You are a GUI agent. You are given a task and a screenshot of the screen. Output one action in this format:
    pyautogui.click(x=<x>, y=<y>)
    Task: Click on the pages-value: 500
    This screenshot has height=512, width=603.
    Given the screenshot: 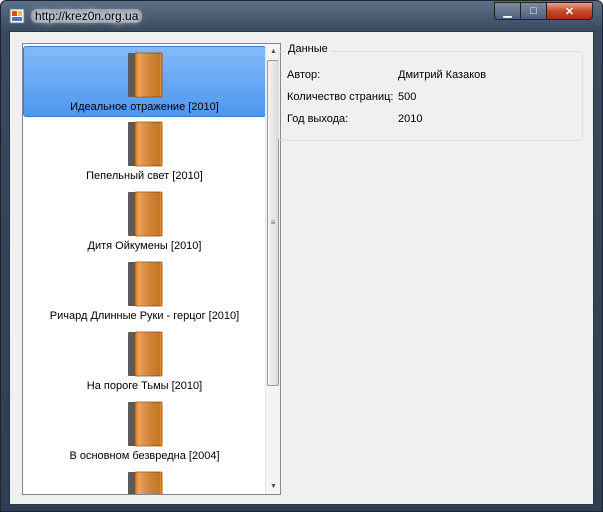 What is the action you would take?
    pyautogui.click(x=407, y=97)
    